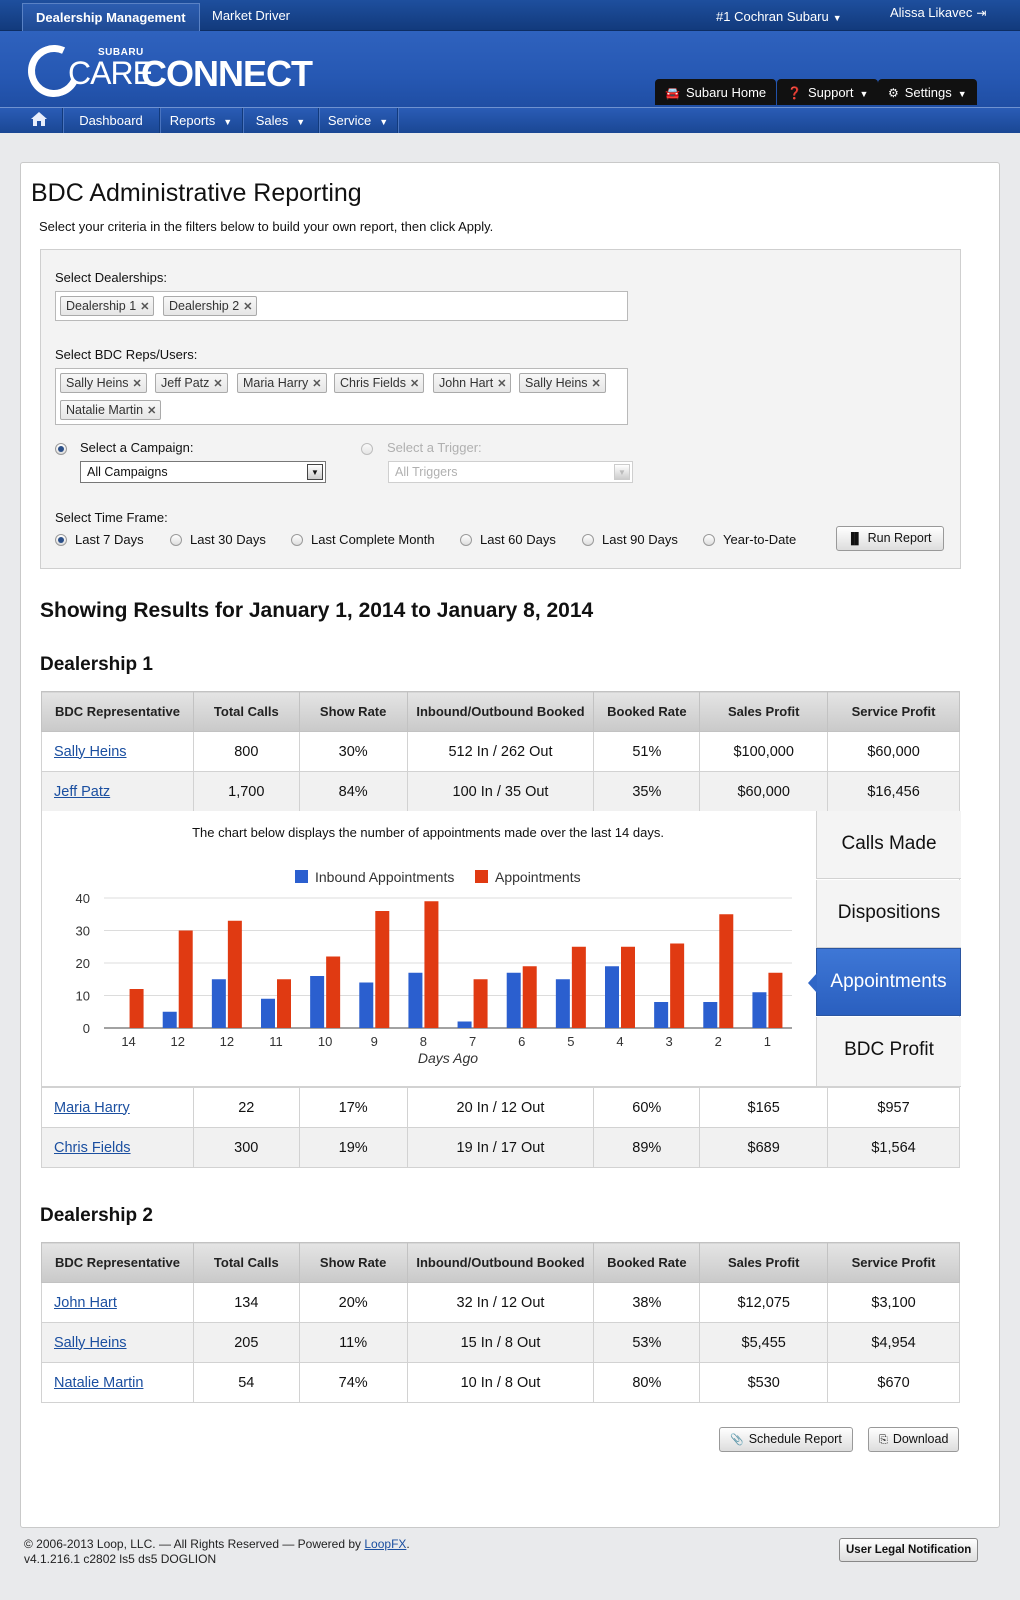 The image size is (1020, 1600). What do you see at coordinates (325, 1041) in the screenshot?
I see `x-tick-label: 10` at bounding box center [325, 1041].